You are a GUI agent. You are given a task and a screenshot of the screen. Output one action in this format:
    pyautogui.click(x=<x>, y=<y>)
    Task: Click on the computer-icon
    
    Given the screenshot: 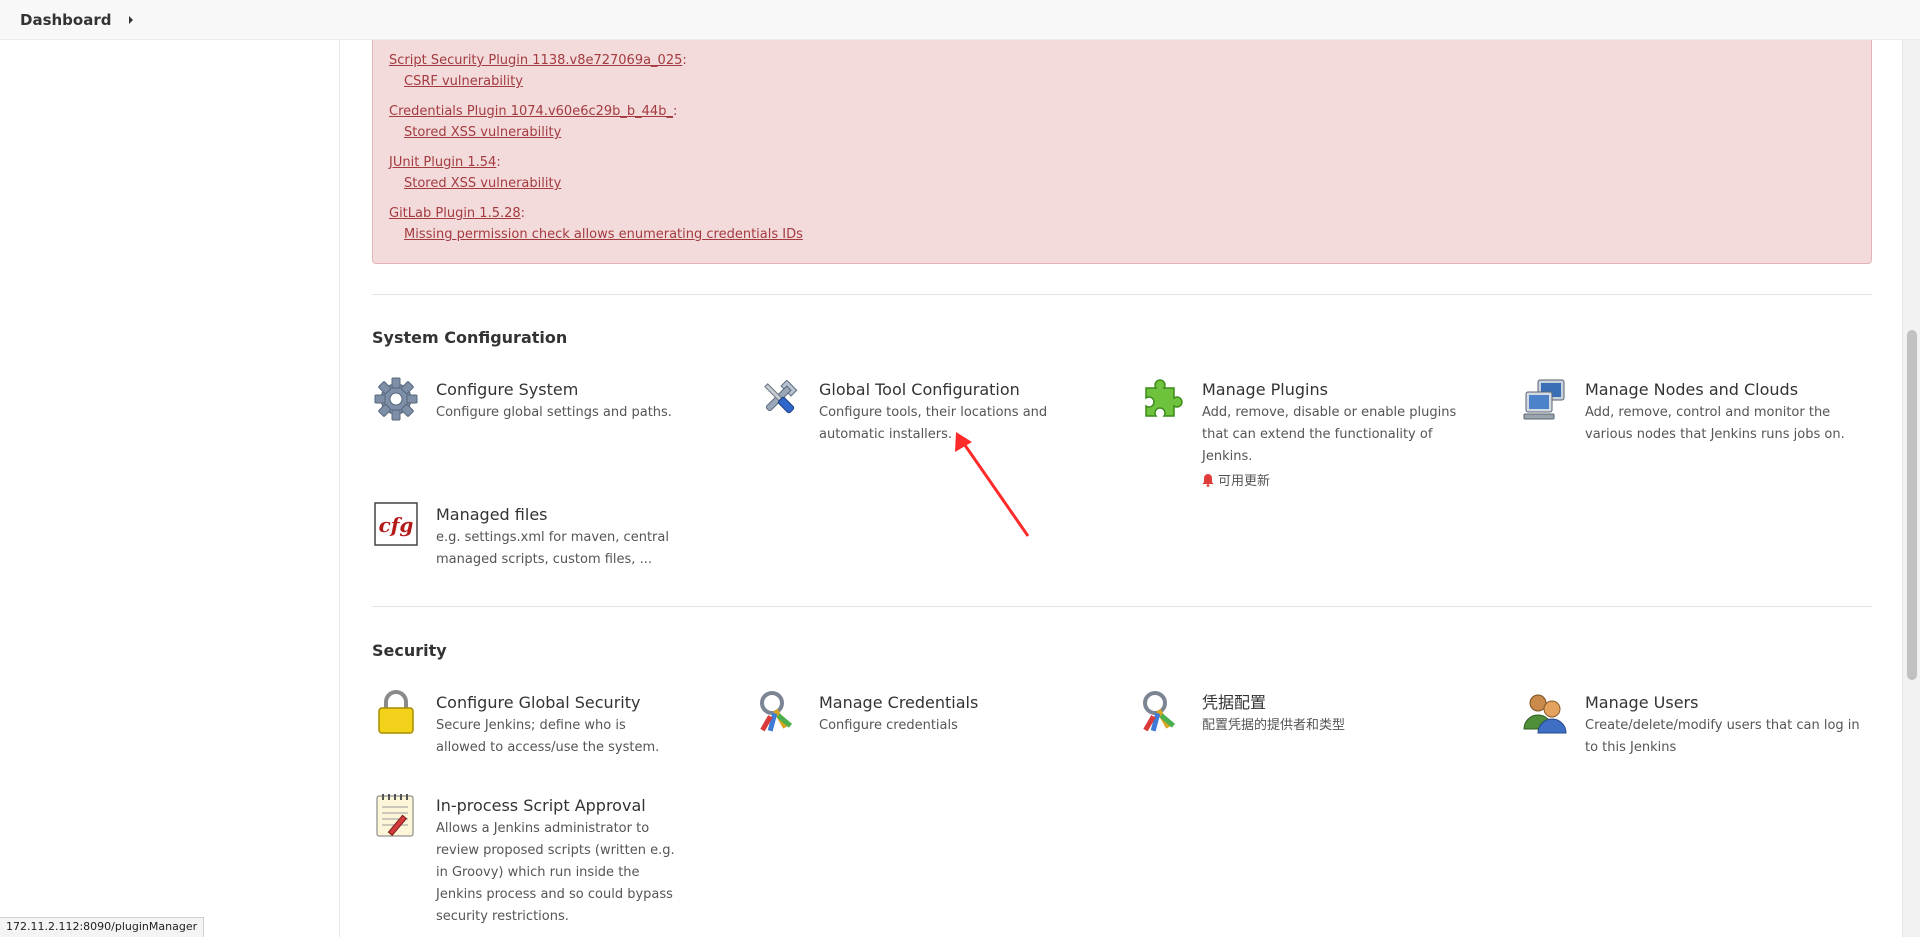 What is the action you would take?
    pyautogui.click(x=1545, y=400)
    